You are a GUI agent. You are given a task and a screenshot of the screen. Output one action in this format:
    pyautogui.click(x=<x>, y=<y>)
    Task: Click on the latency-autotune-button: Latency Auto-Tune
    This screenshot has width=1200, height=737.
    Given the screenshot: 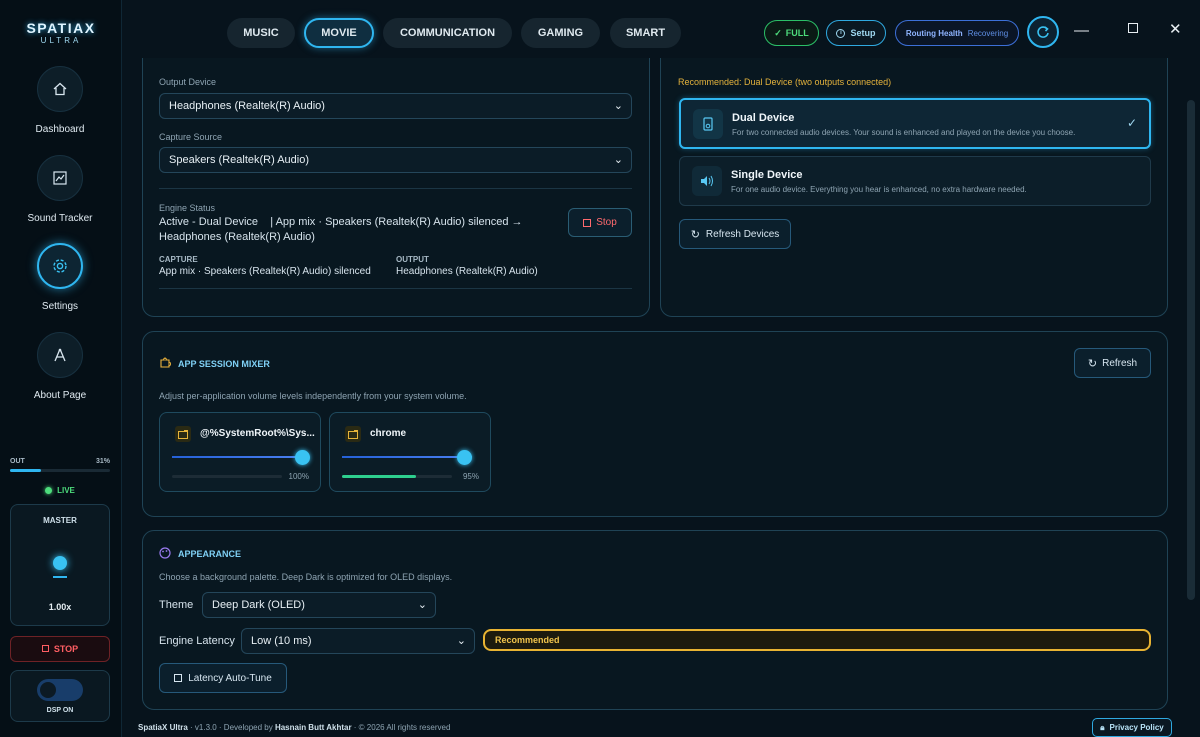 What is the action you would take?
    pyautogui.click(x=223, y=678)
    